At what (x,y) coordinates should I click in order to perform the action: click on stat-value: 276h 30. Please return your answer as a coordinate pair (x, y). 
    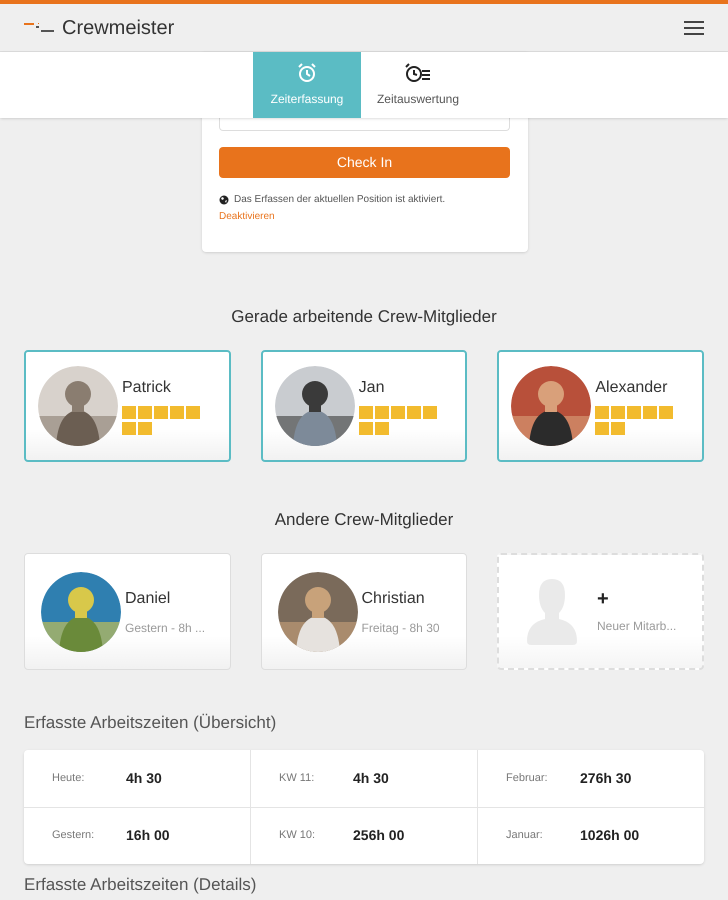
    Looking at the image, I should click on (606, 778).